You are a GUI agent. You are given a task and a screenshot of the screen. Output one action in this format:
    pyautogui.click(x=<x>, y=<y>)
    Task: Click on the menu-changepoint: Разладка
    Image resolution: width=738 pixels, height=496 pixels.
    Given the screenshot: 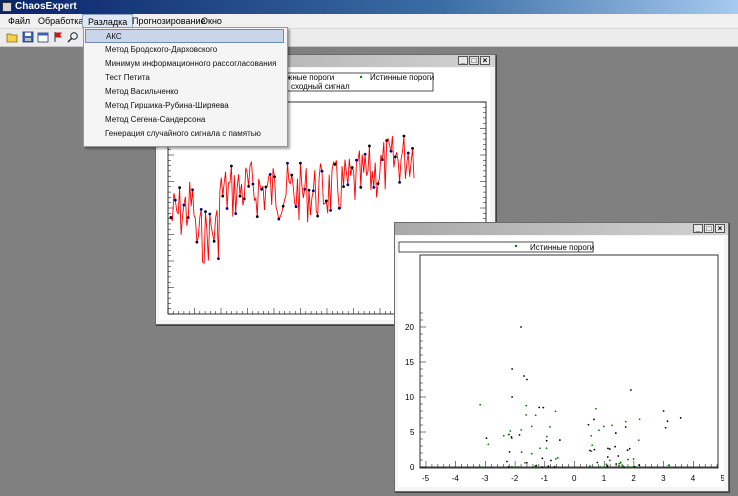 What is the action you would take?
    pyautogui.click(x=108, y=21)
    